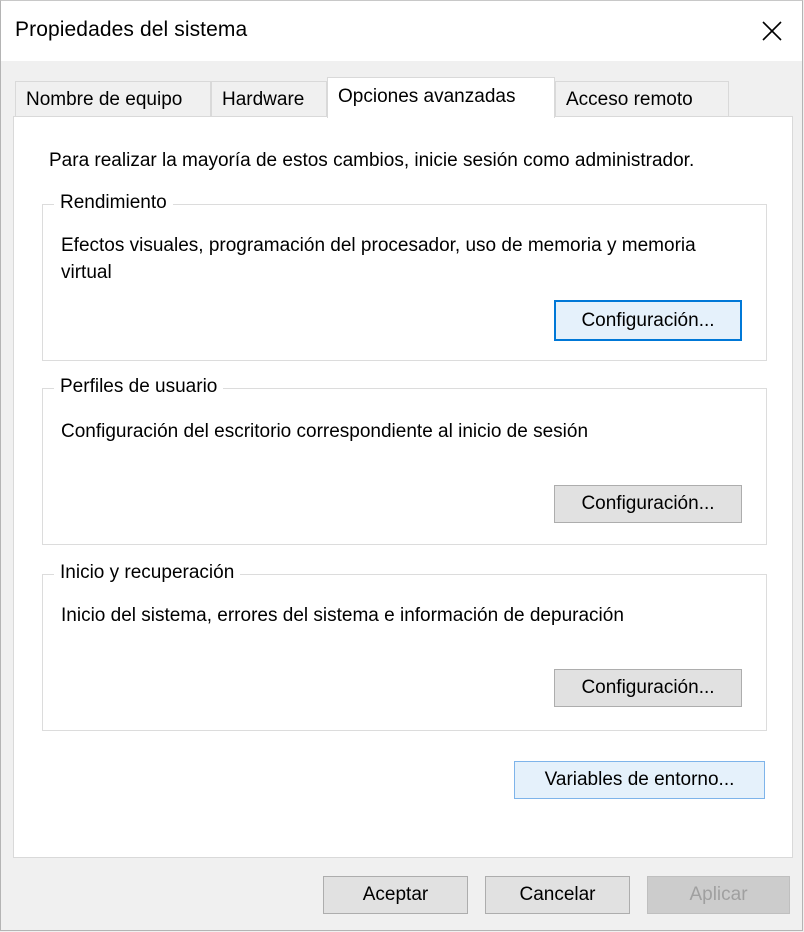  I want to click on close-icon, so click(772, 31).